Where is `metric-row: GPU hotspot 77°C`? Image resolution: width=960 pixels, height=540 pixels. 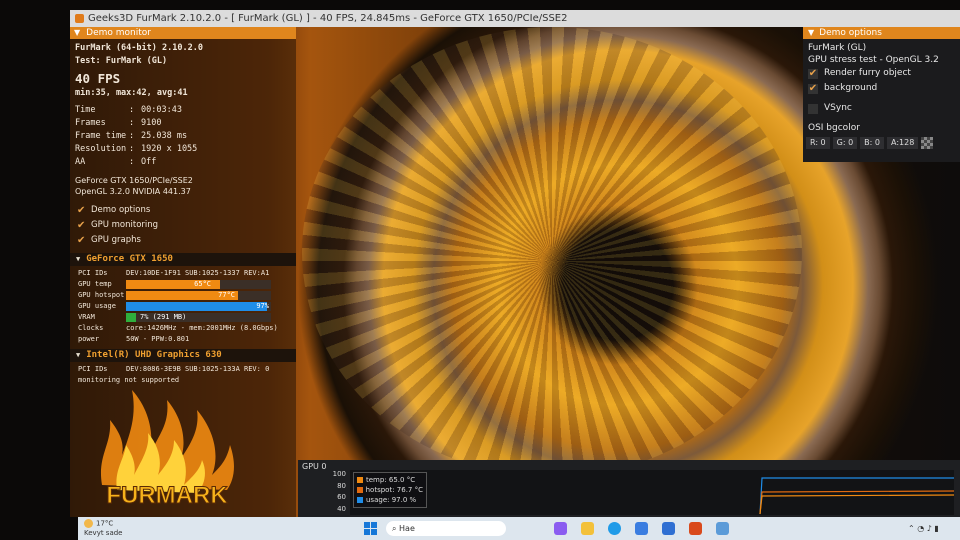 metric-row: GPU hotspot 77°C is located at coordinates (183, 295).